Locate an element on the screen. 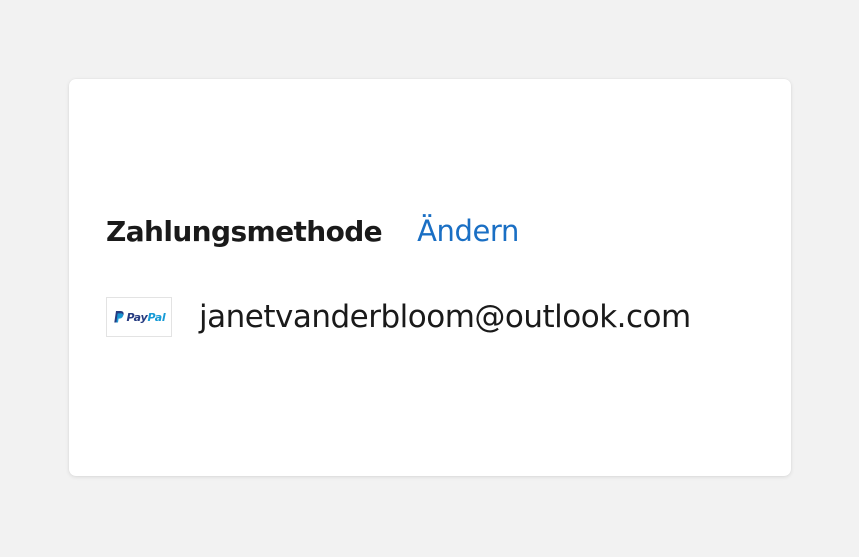  paypal-wordmark: PayPal is located at coordinates (146, 317).